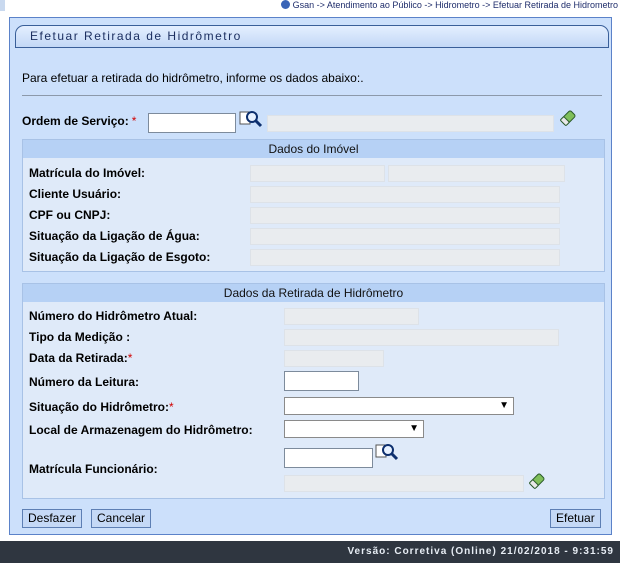  What do you see at coordinates (421, 337) in the screenshot?
I see `tipo-medicao-field` at bounding box center [421, 337].